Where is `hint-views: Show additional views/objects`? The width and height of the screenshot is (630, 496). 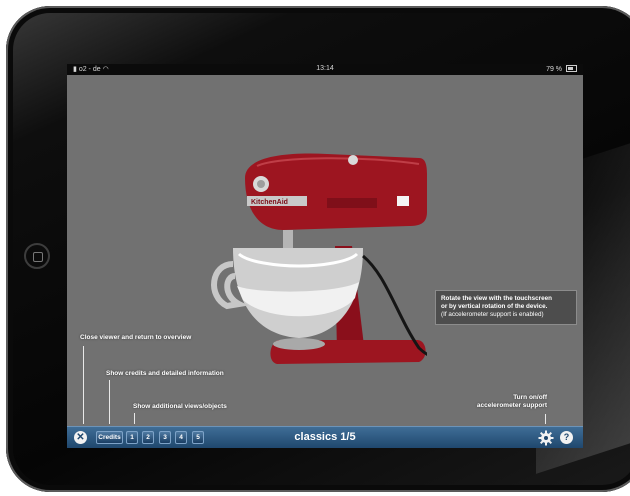 hint-views: Show additional views/objects is located at coordinates (180, 406).